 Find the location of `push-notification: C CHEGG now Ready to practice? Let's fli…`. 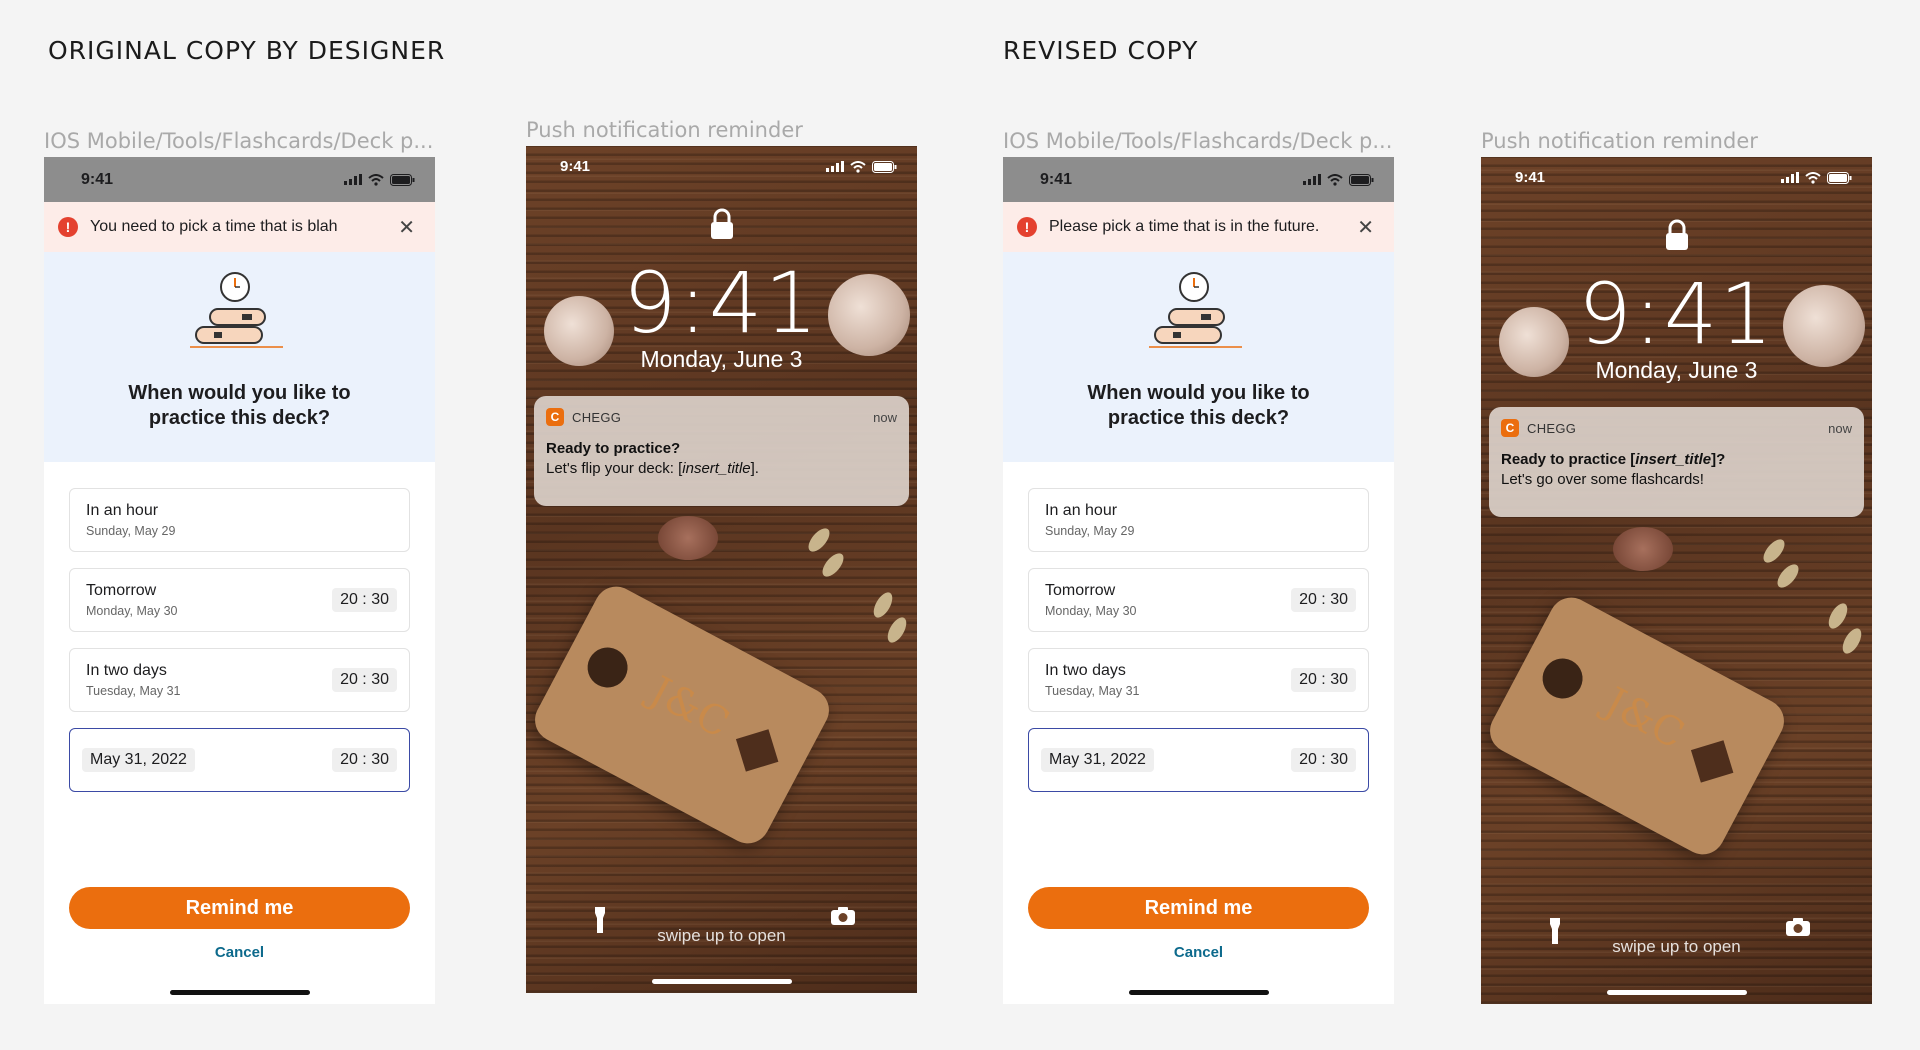

push-notification: C CHEGG now Ready to practice? Let's fli… is located at coordinates (721, 451).